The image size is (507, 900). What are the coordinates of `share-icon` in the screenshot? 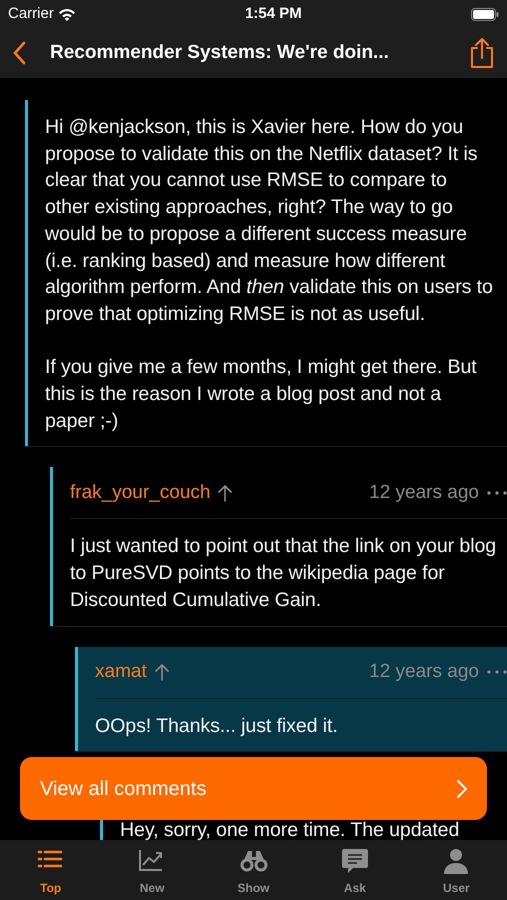 It's located at (482, 53).